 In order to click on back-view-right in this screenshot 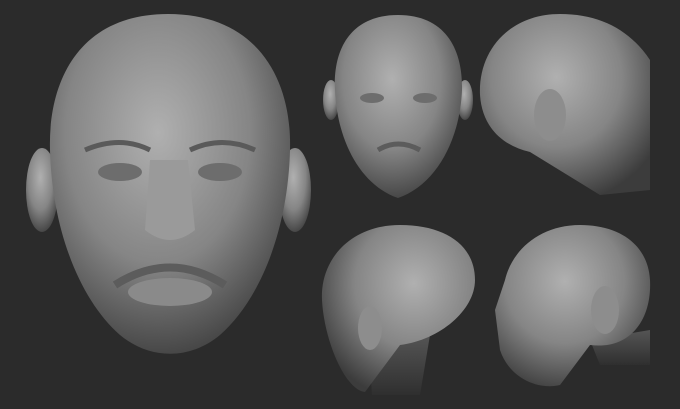, I will do `click(564, 104)`.